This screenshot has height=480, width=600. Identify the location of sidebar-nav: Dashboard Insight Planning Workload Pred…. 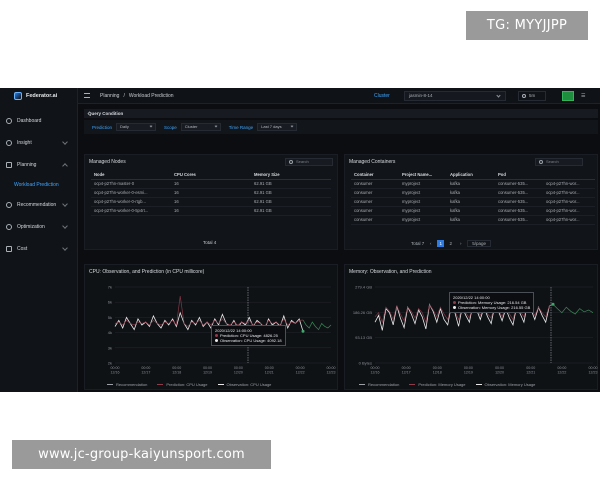
(38, 182).